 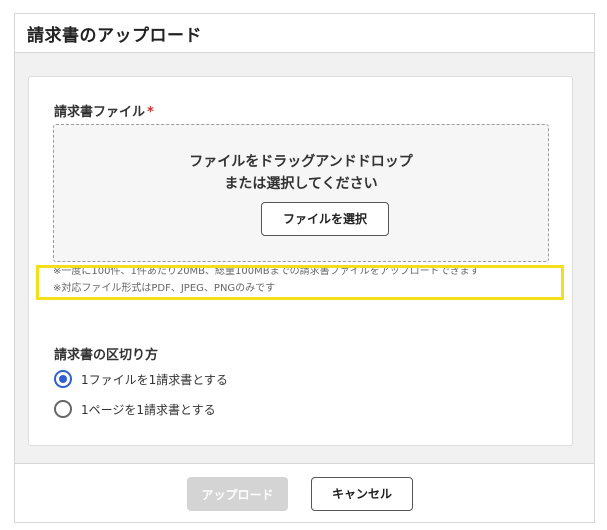 What do you see at coordinates (63, 409) in the screenshot?
I see `radio-unchecked-icon` at bounding box center [63, 409].